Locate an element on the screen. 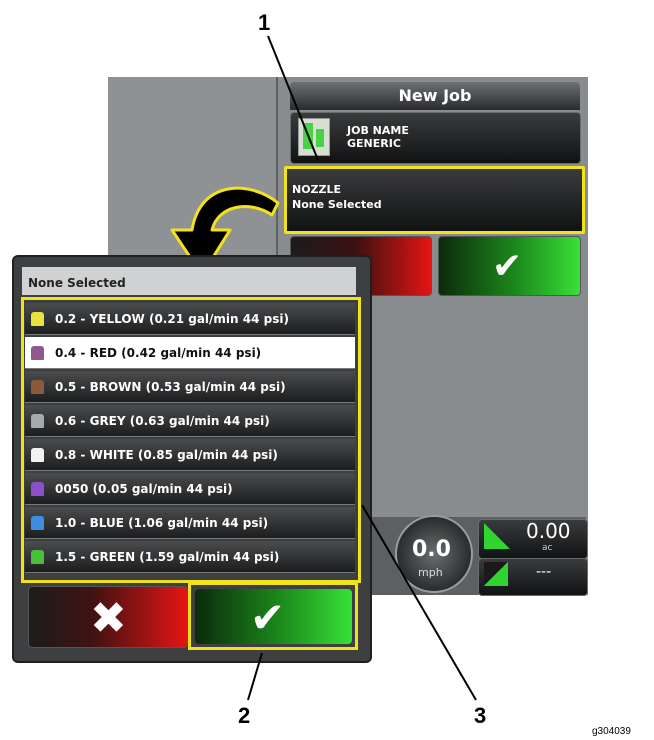  figure-id: g304039 is located at coordinates (611, 731).